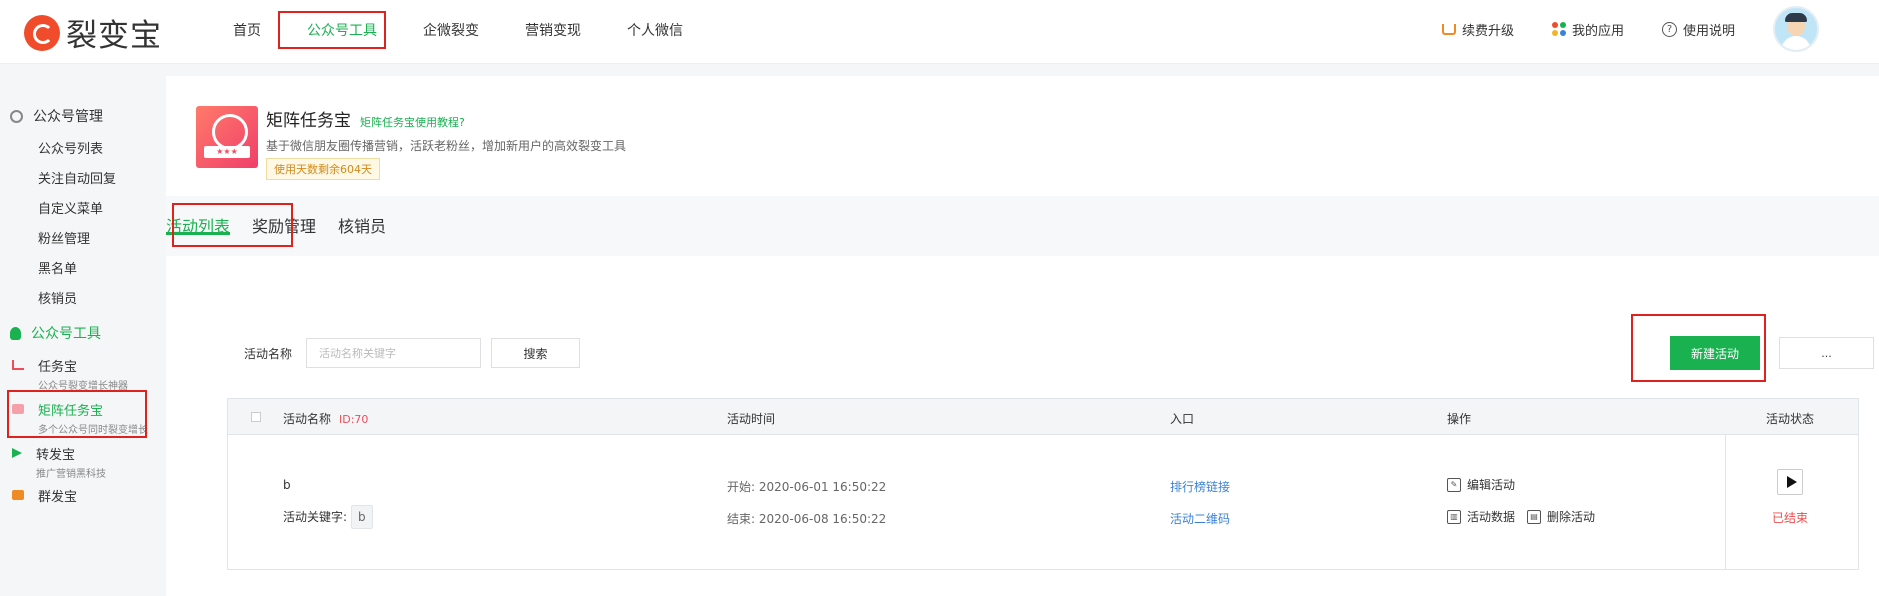  Describe the element at coordinates (1790, 419) in the screenshot. I see `col-status: 活动状态` at that location.